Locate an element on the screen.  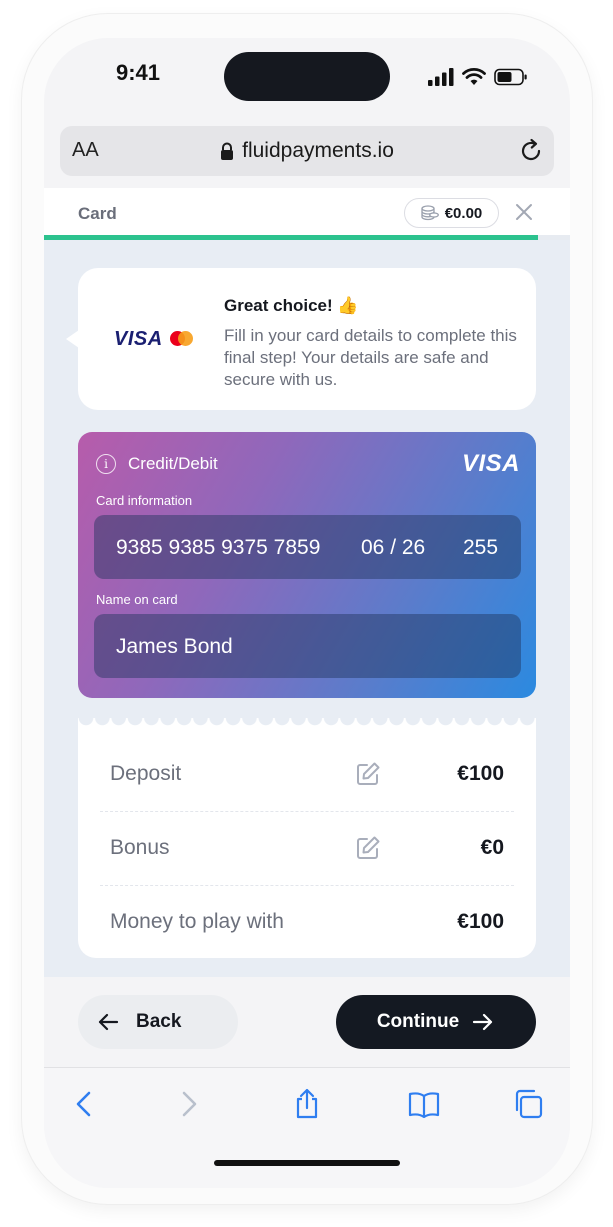
back-button-label: Back is located at coordinates (159, 1021).